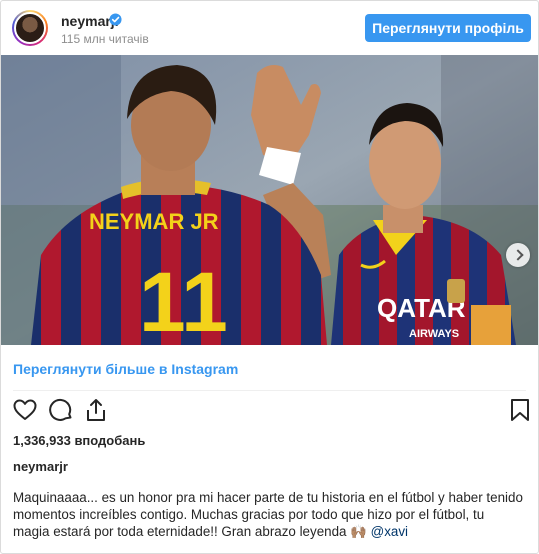 This screenshot has height=554, width=539. What do you see at coordinates (448, 28) in the screenshot?
I see `view-profile-button: Переглянути профіль` at bounding box center [448, 28].